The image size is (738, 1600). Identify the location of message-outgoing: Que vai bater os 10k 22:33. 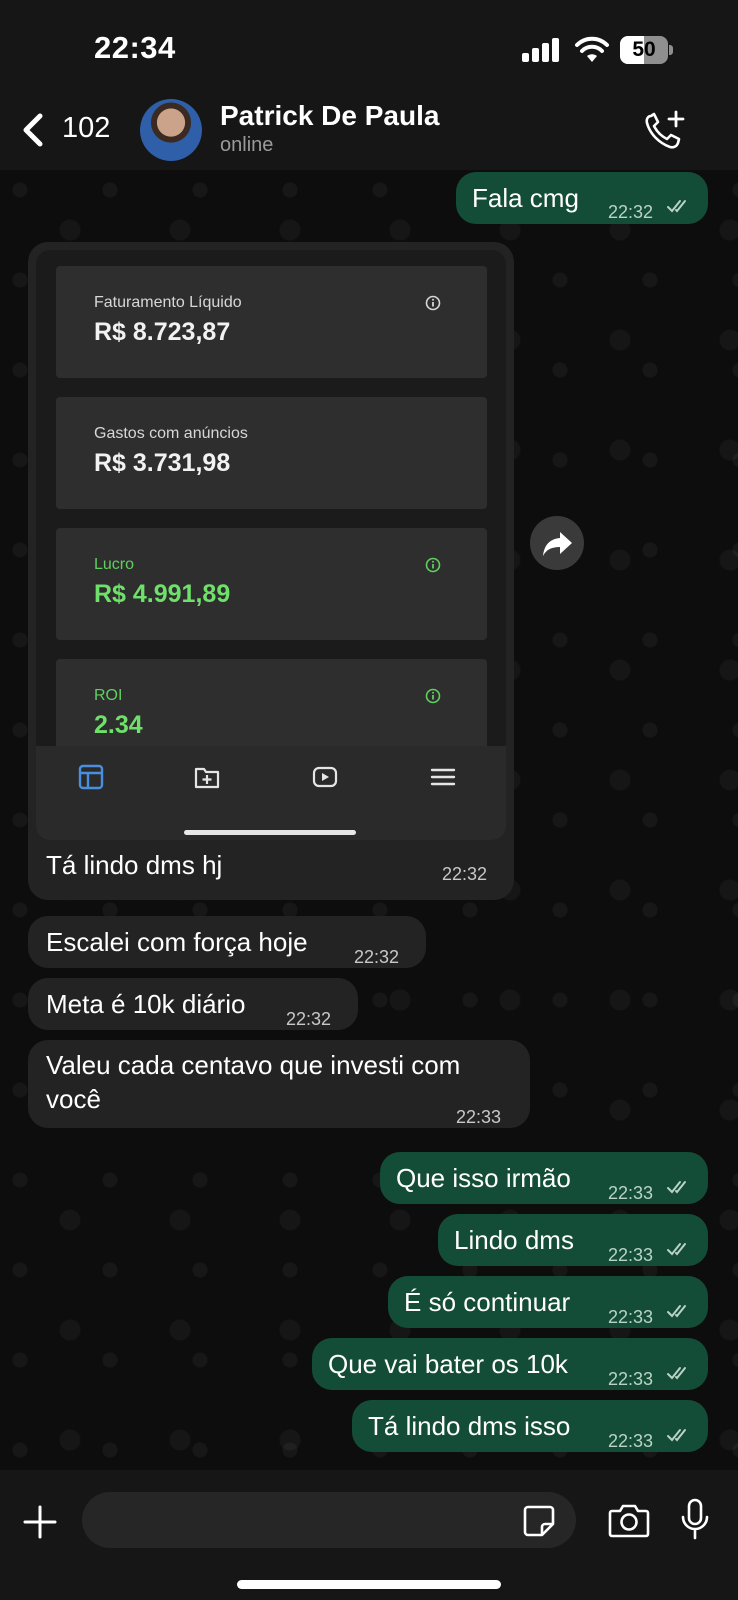
(510, 1364).